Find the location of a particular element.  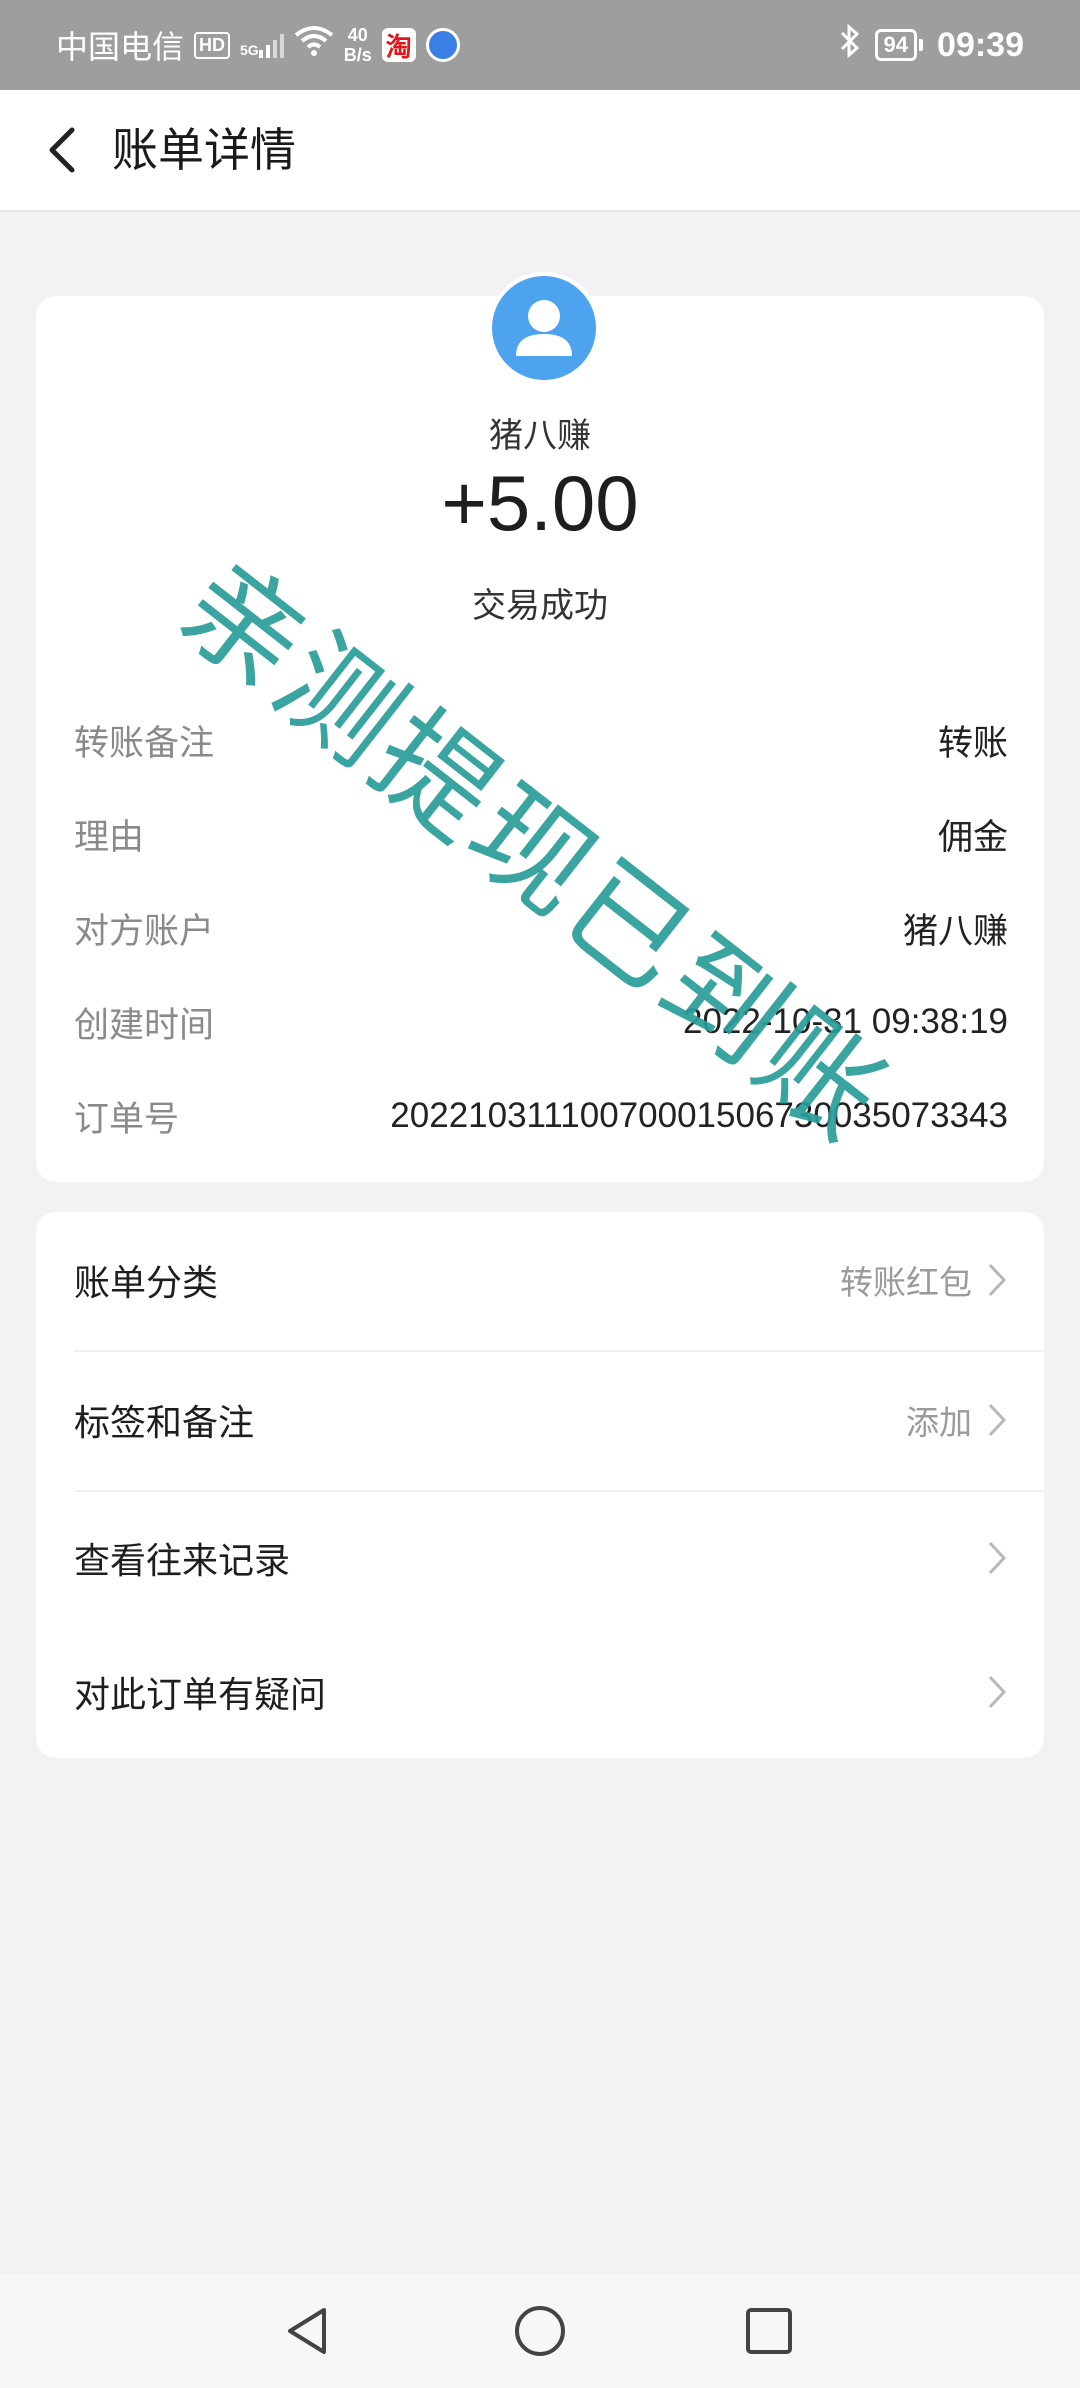

detail-value: 20221031110070001506730035073343 is located at coordinates (699, 1116).